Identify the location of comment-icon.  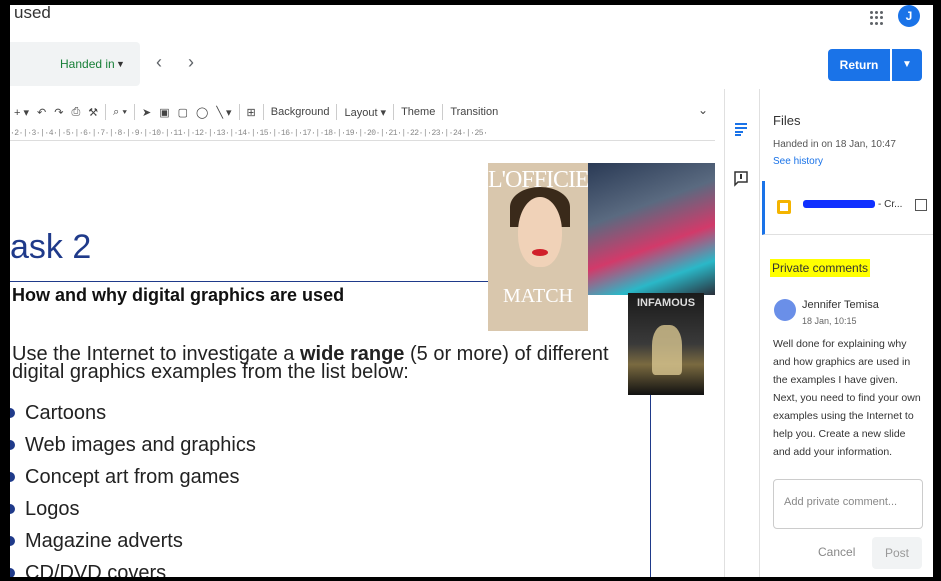
(741, 179).